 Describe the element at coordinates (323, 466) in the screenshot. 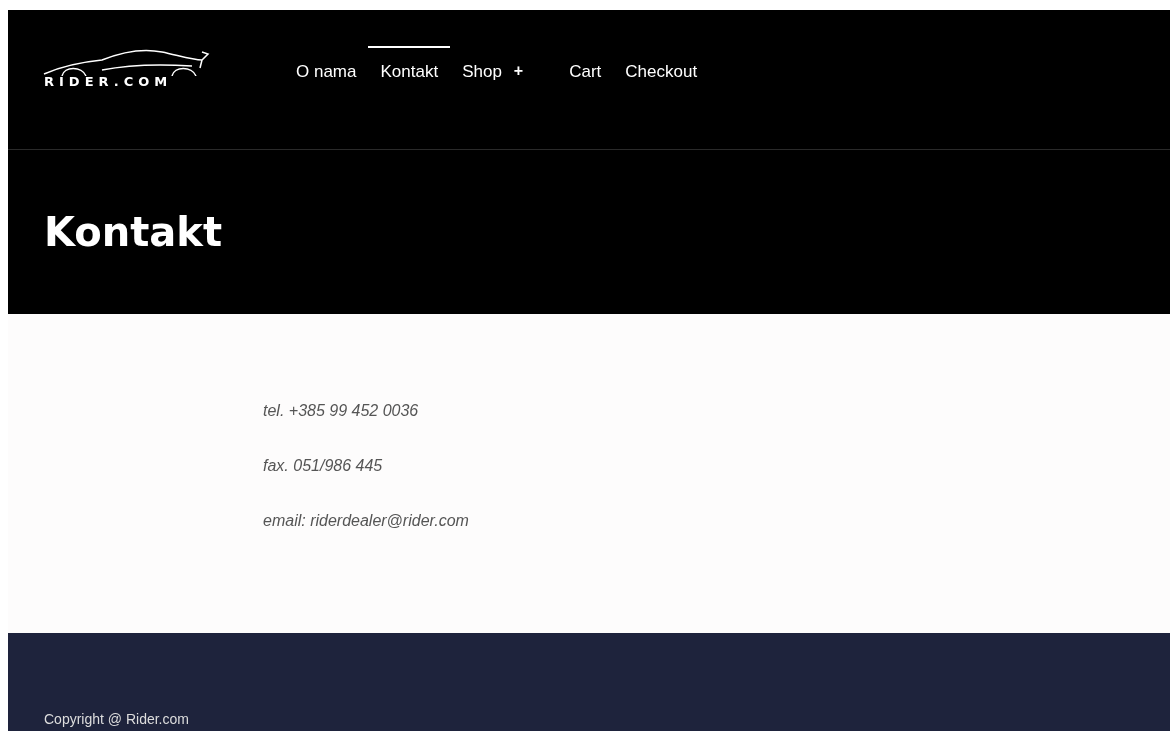

I see `contact-line: fax. 051/986 445` at that location.